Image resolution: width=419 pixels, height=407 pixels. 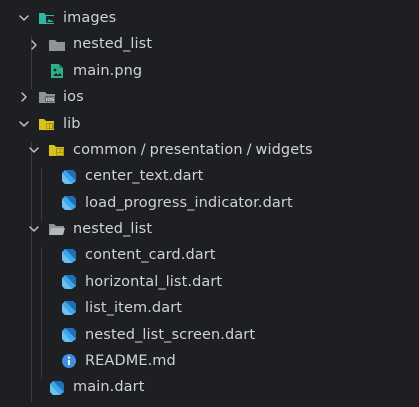 I want to click on tree-item-images: images, so click(x=209, y=18).